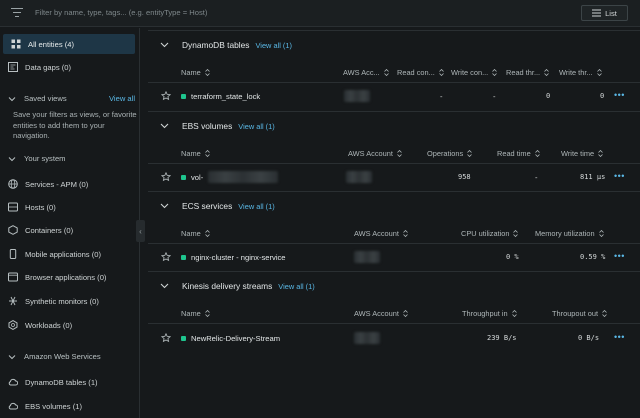  I want to click on column-header-operations: Operations, so click(449, 153).